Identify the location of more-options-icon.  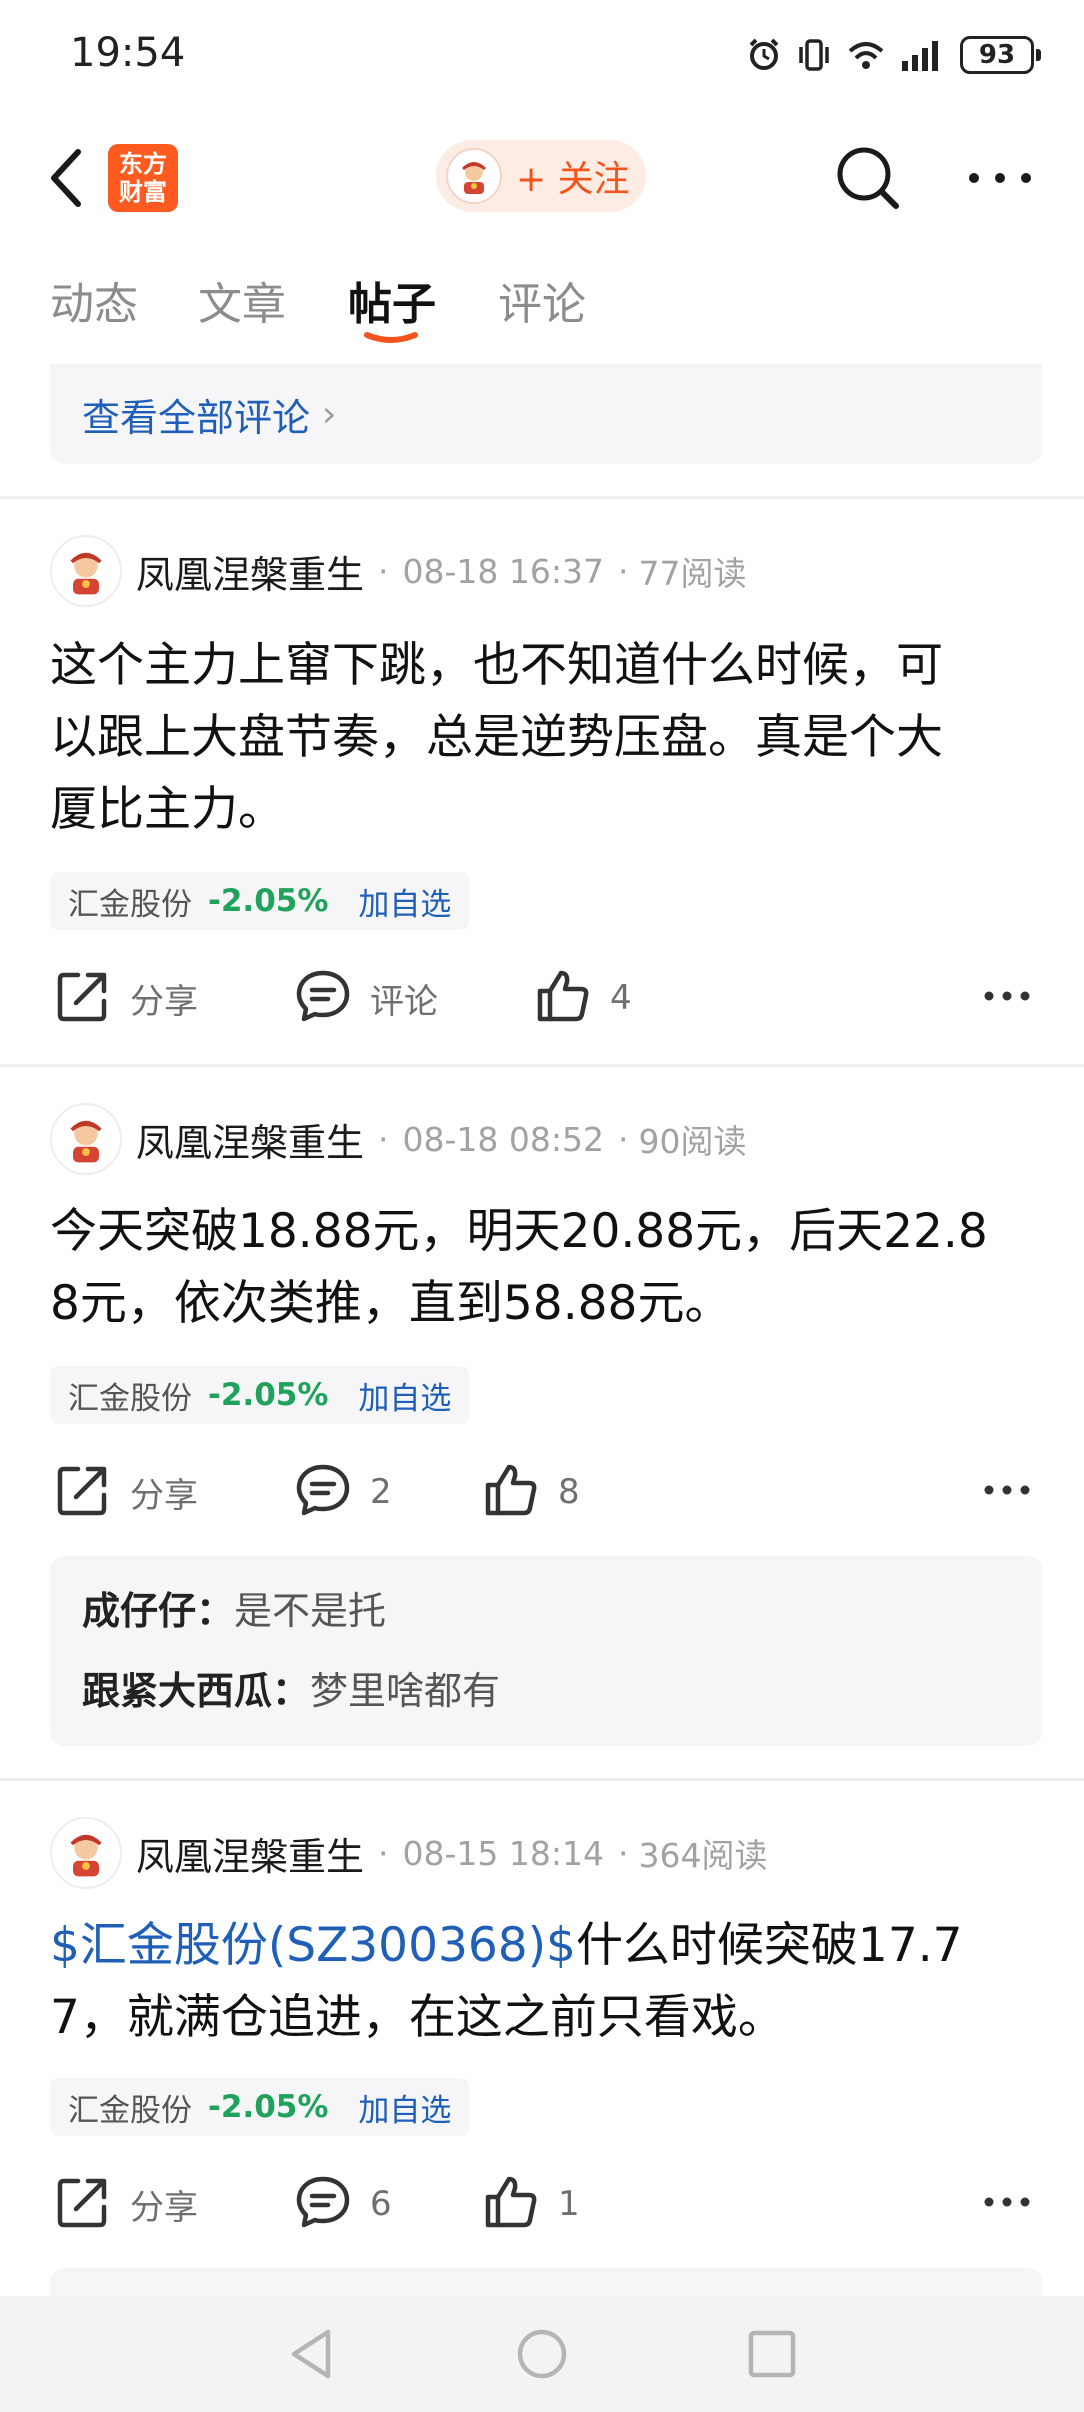
(1000, 178).